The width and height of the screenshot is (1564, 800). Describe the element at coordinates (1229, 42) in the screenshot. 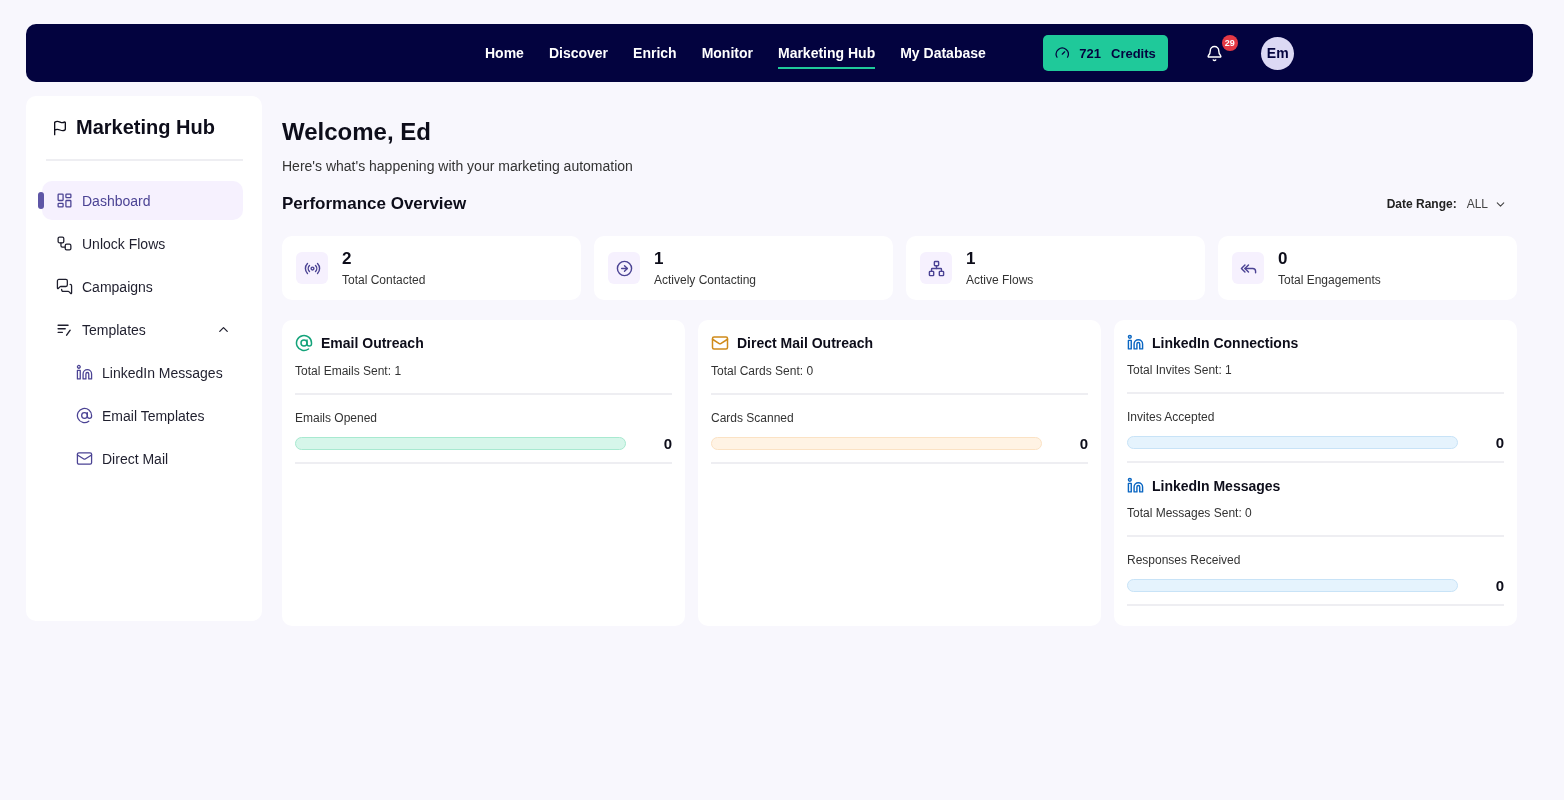

I see `notification-badge: 29` at that location.